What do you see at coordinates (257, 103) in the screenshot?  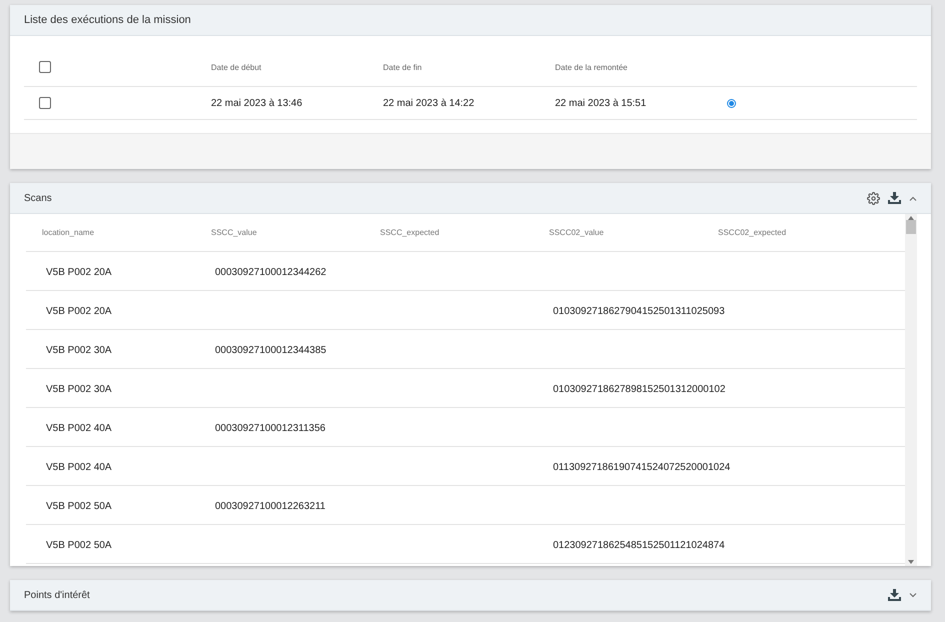 I see `table-cell-text: 22 mai 2023 à 13:46` at bounding box center [257, 103].